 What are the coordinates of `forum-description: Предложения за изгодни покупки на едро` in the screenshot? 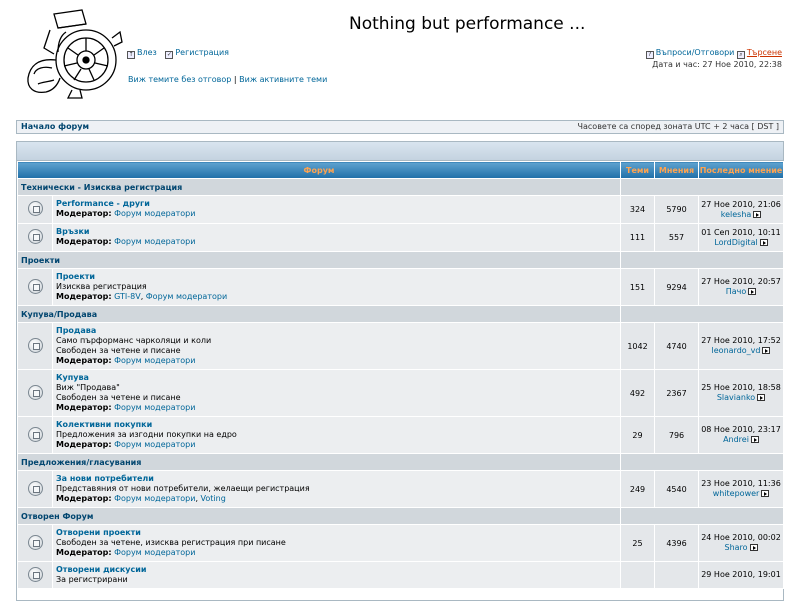 It's located at (146, 434).